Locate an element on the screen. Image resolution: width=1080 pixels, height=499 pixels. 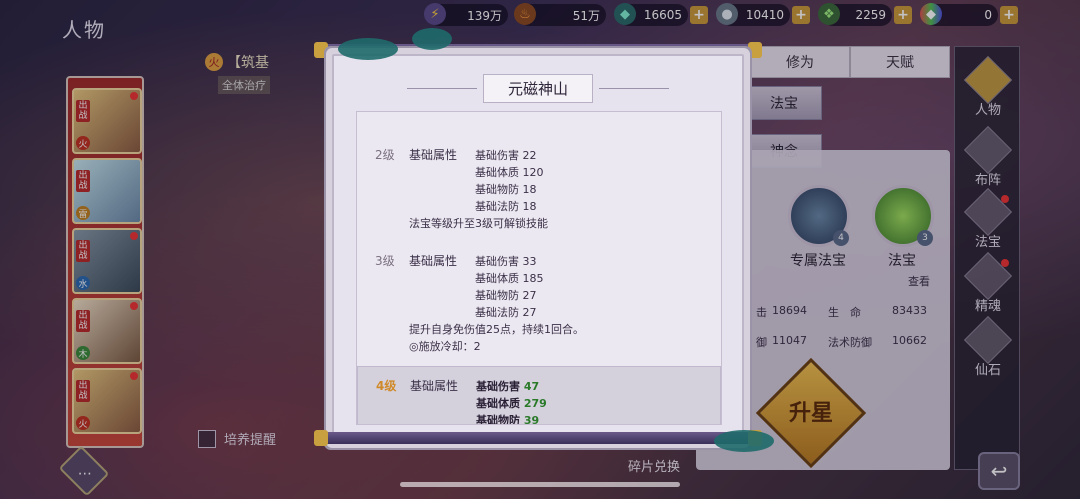
stat-line: 基础体质 120 is located at coordinates (509, 172).